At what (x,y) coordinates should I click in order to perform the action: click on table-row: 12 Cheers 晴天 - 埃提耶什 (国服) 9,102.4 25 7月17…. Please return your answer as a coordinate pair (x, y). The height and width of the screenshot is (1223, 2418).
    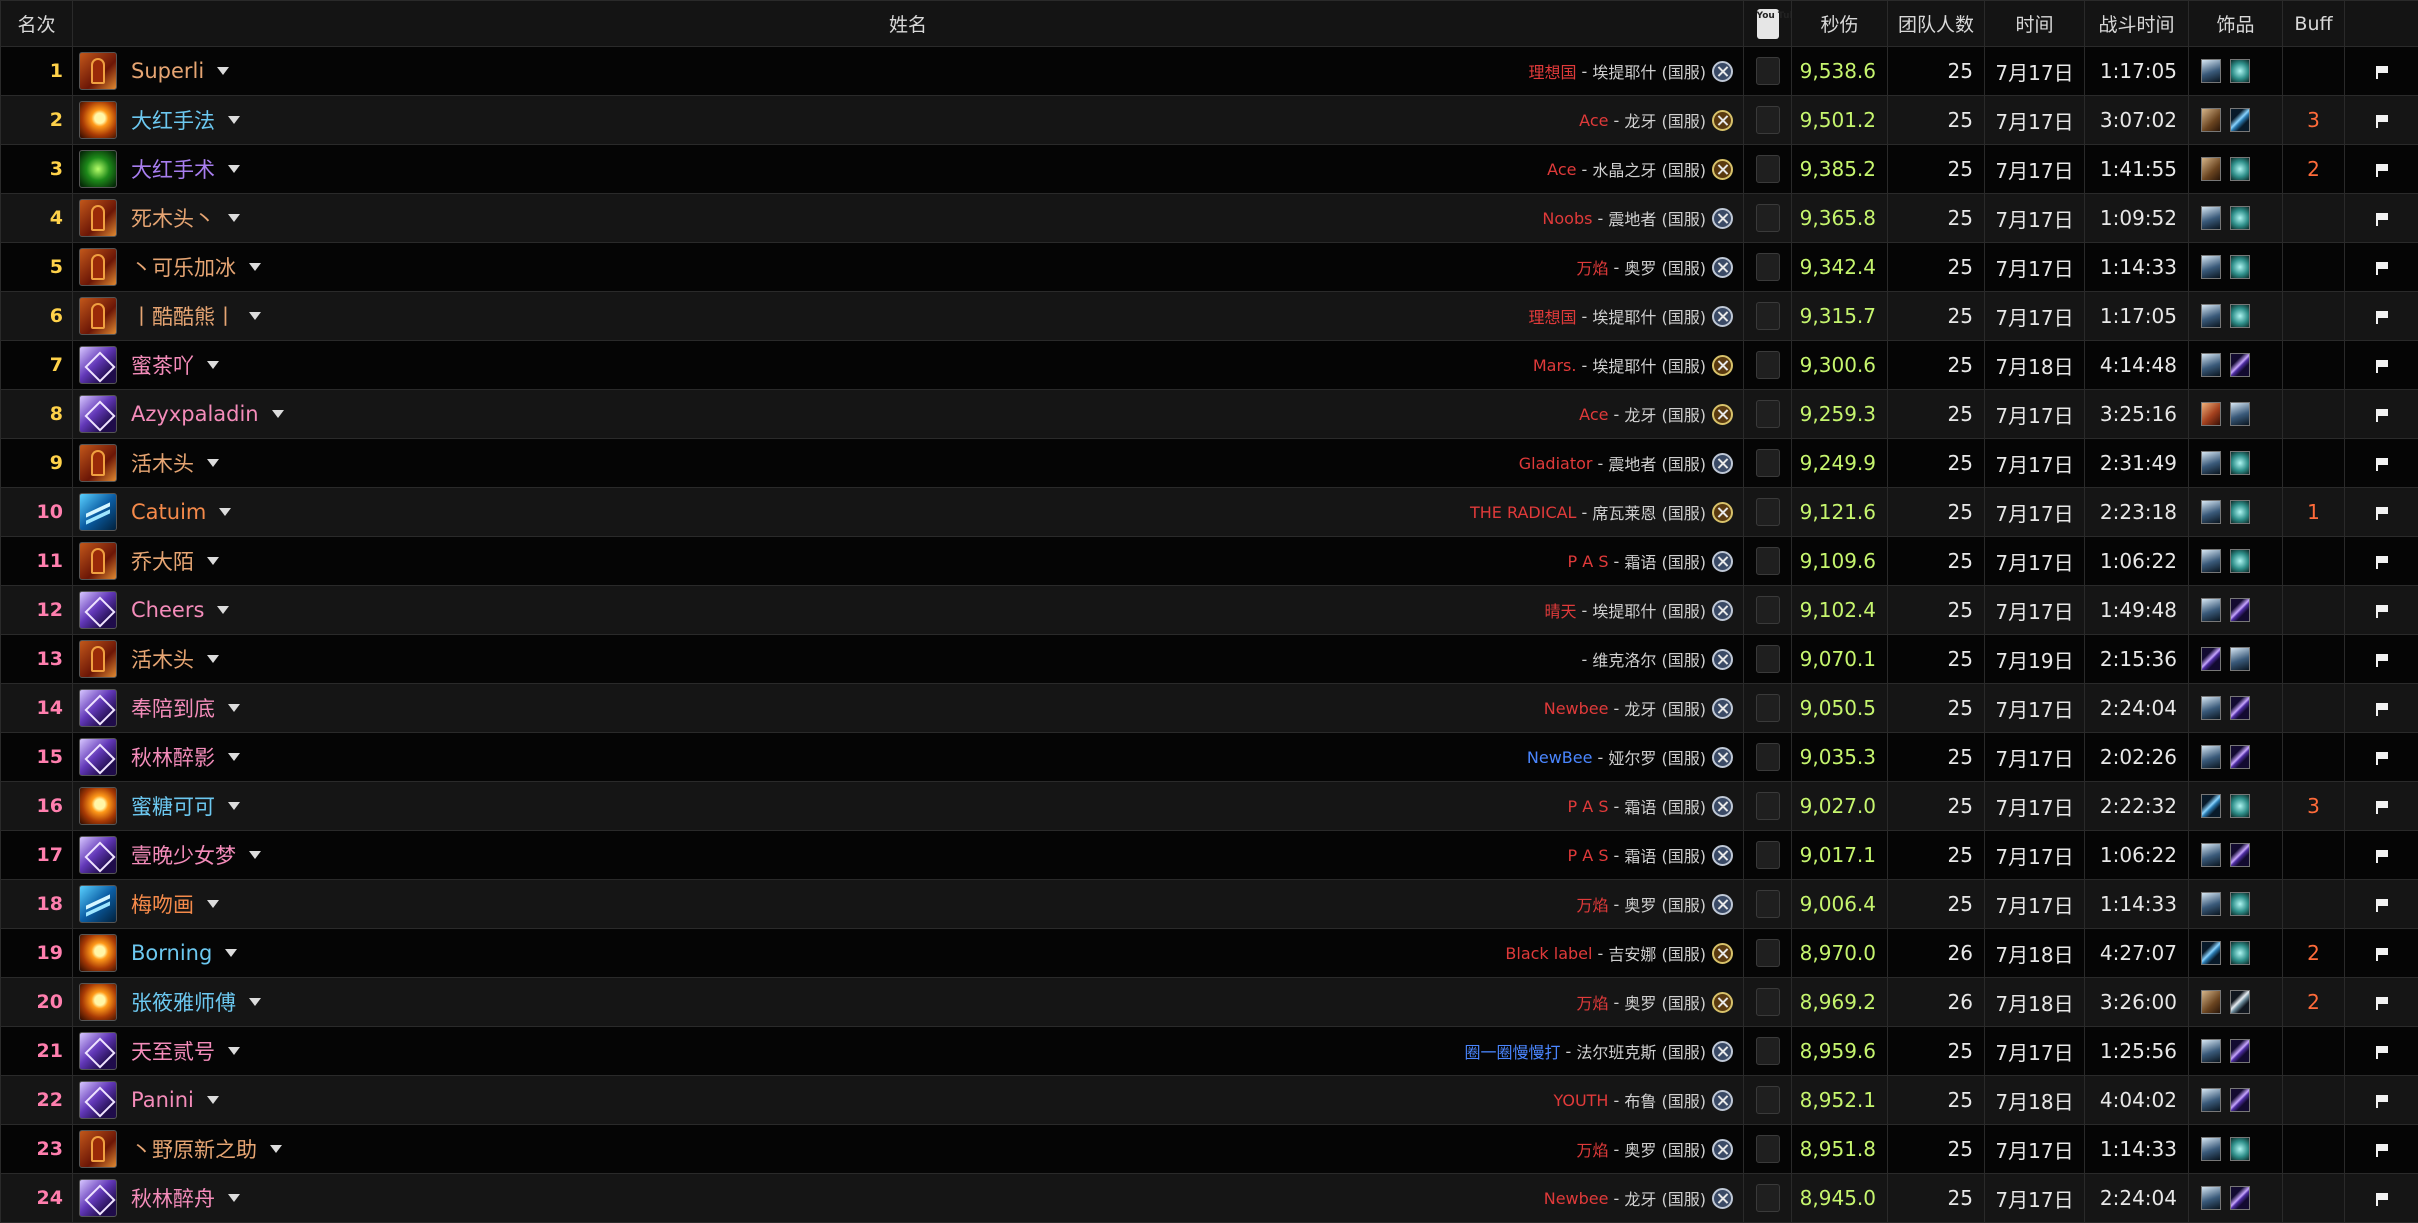
    Looking at the image, I should click on (1209, 610).